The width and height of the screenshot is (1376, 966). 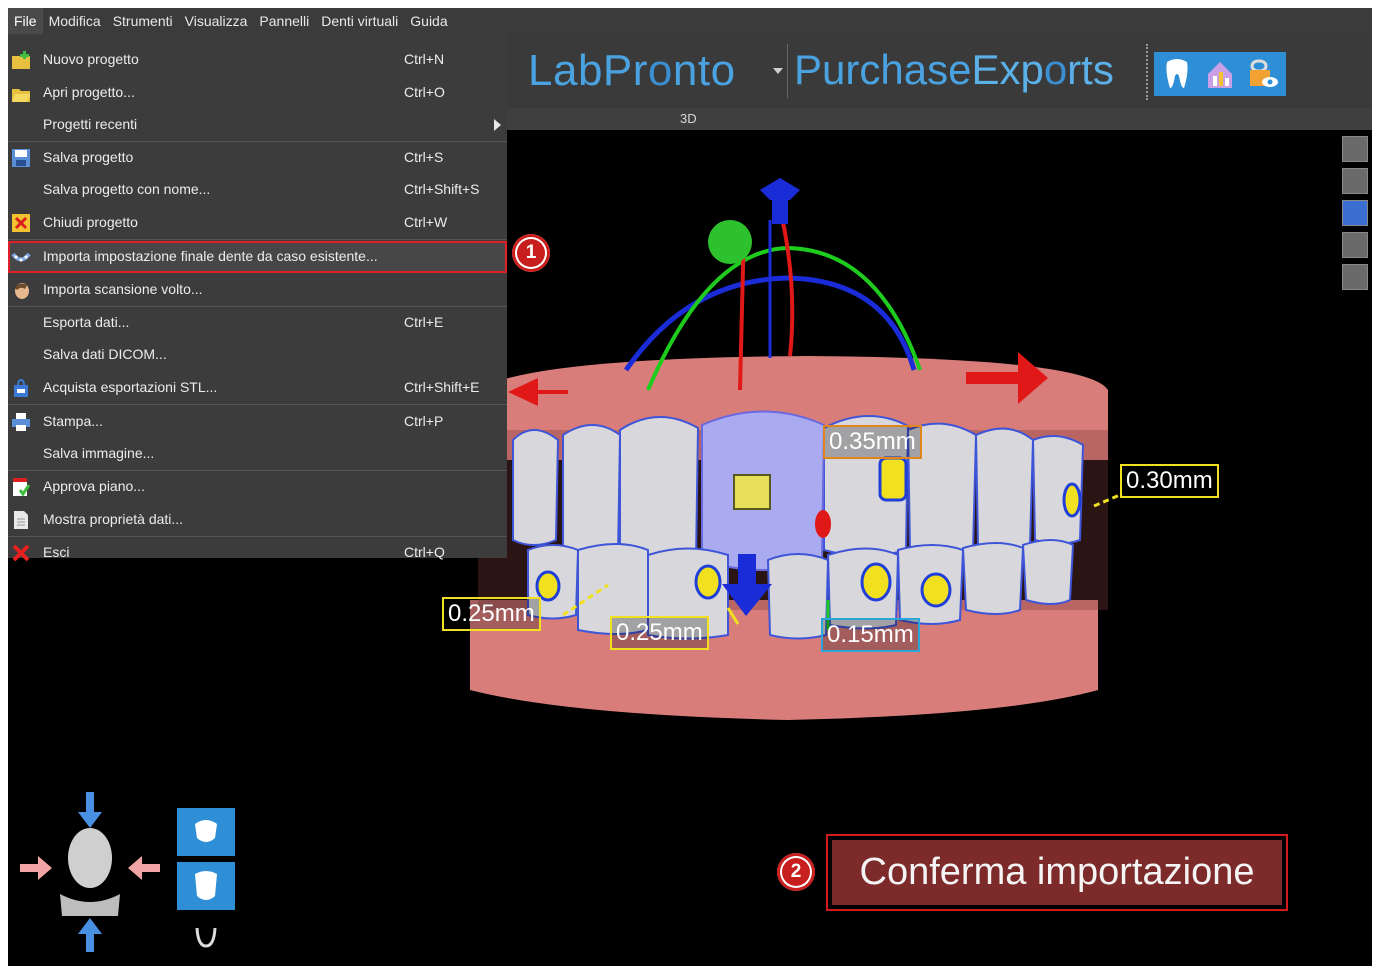 What do you see at coordinates (257, 158) in the screenshot?
I see `menu-item-salva-progetto: Salva progetto Ctrl+S` at bounding box center [257, 158].